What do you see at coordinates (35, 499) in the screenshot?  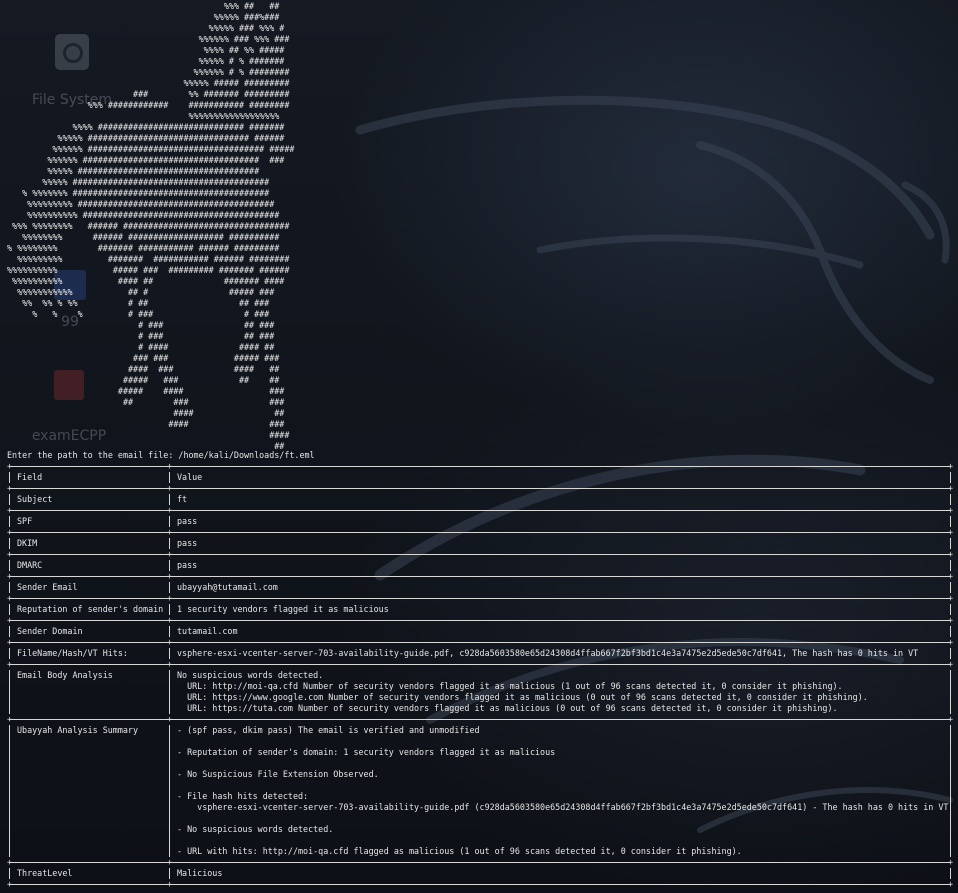 I see `field-cell: Subject` at bounding box center [35, 499].